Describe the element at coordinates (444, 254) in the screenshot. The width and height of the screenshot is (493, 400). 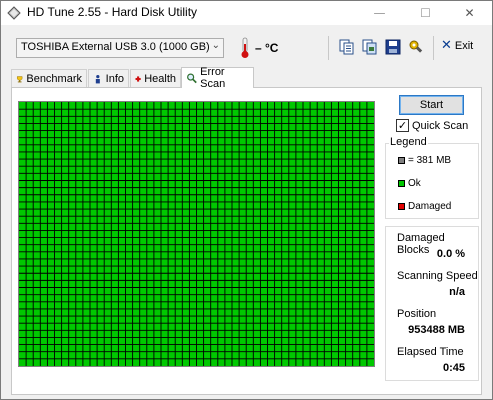
I see `damaged-blocks-number: 0.0` at that location.